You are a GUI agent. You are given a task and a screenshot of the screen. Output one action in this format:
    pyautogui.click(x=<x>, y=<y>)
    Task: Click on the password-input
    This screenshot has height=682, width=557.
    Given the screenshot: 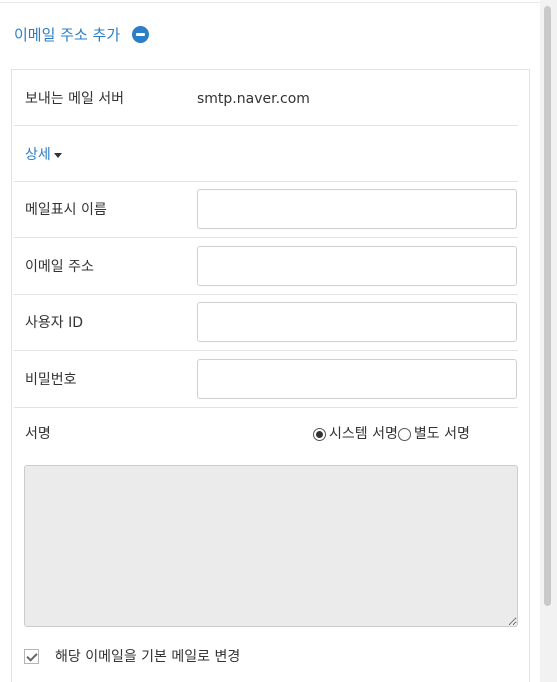 What is the action you would take?
    pyautogui.click(x=357, y=379)
    